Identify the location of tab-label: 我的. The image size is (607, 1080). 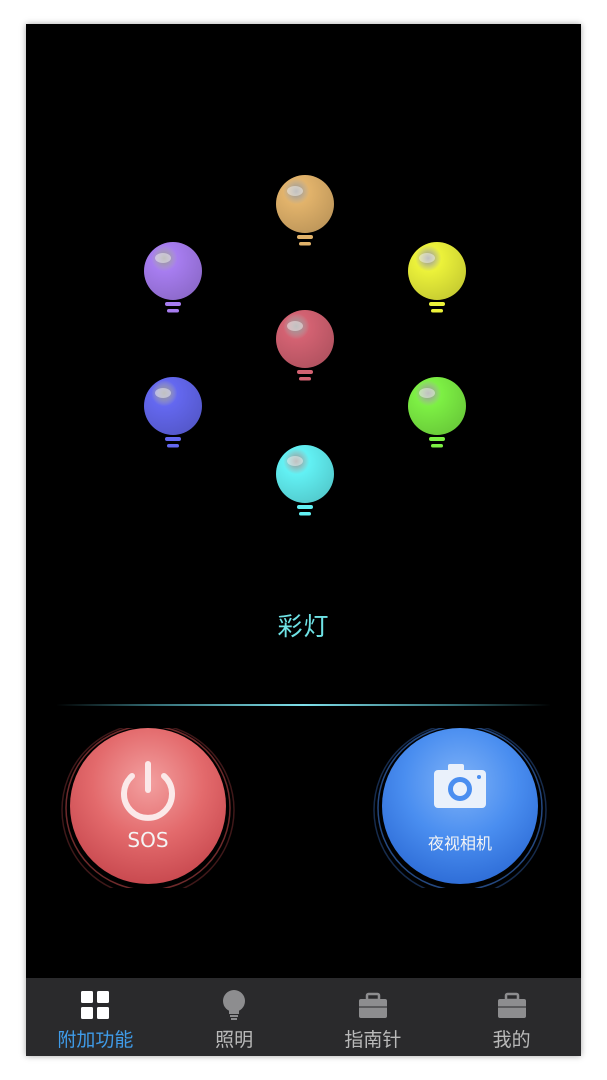
(511, 1040).